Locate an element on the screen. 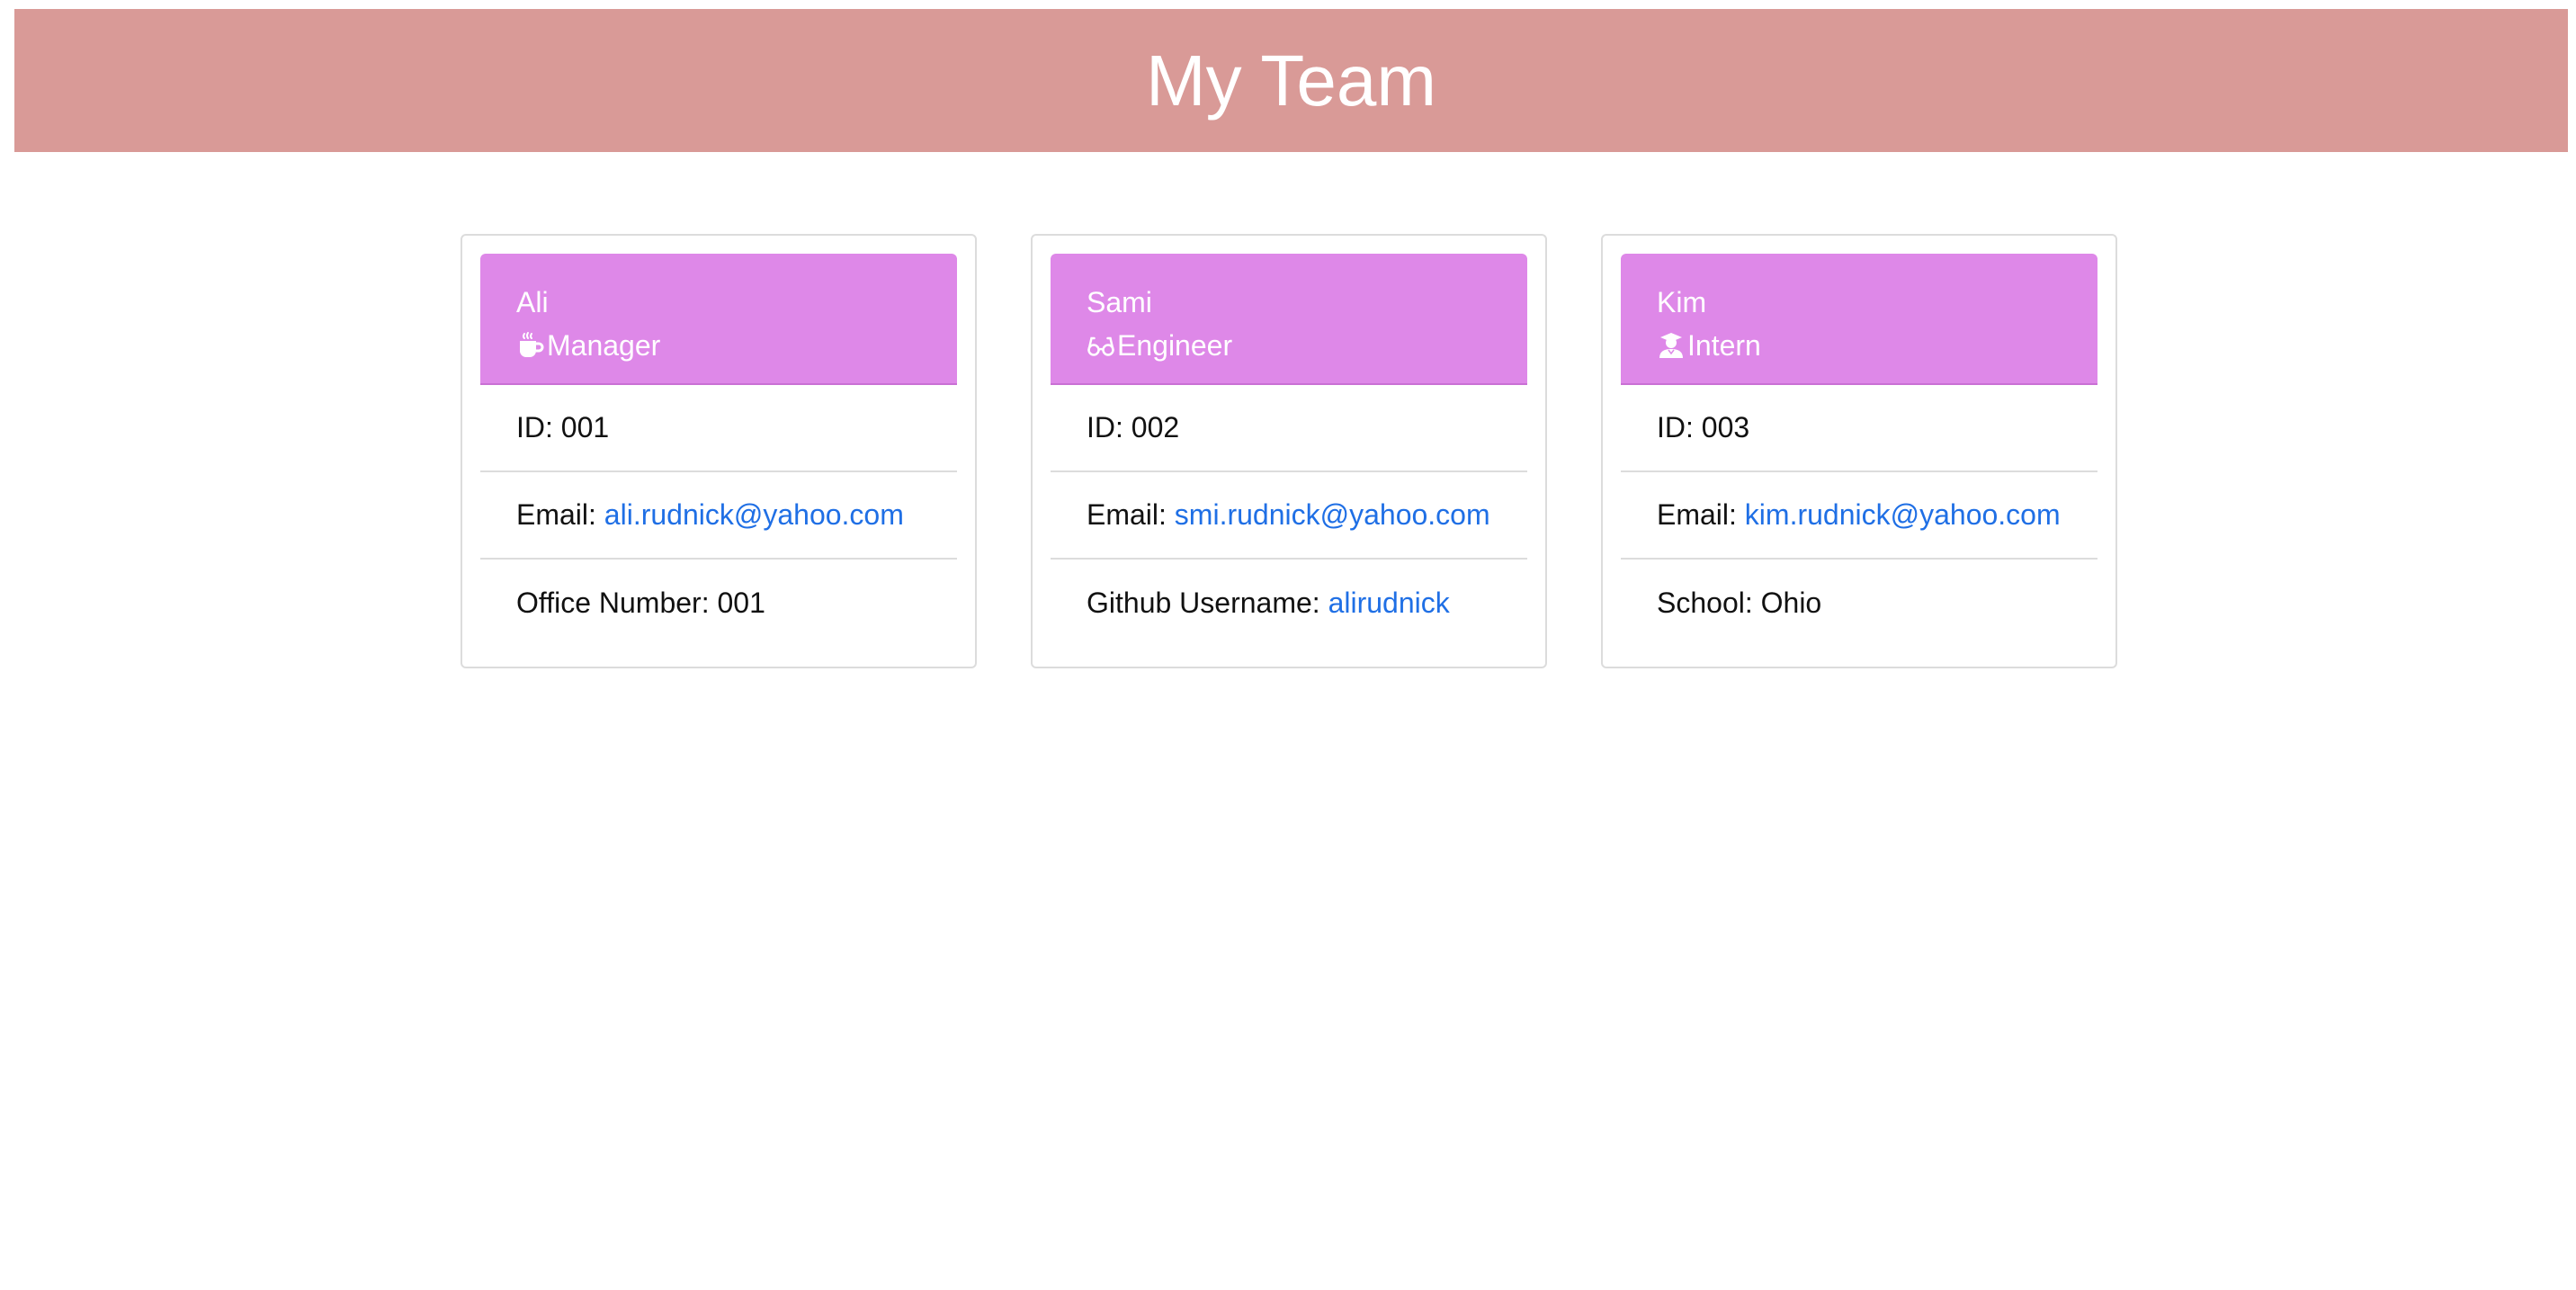 This screenshot has height=1290, width=2576. employee-school-row: School: Ohio is located at coordinates (1859, 603).